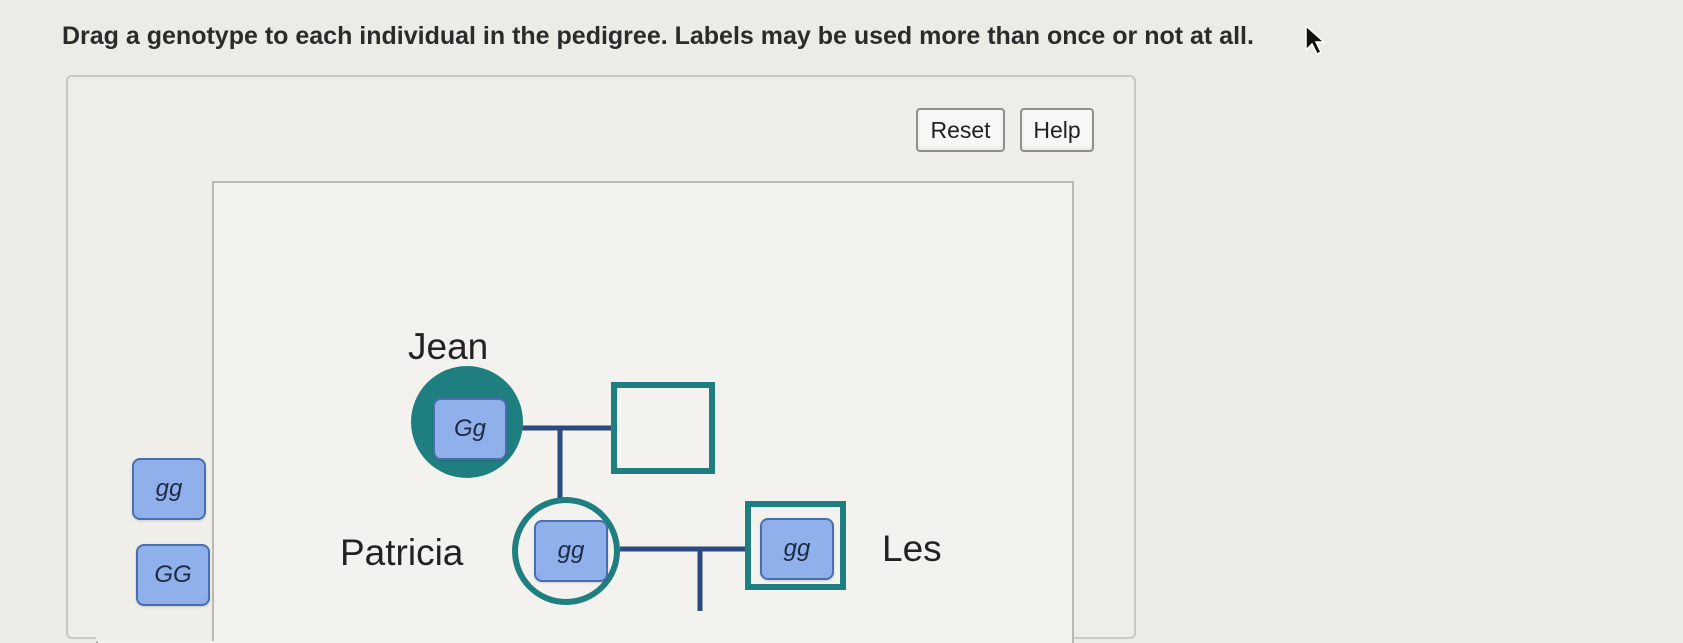  I want to click on father-male-symbol, so click(663, 428).